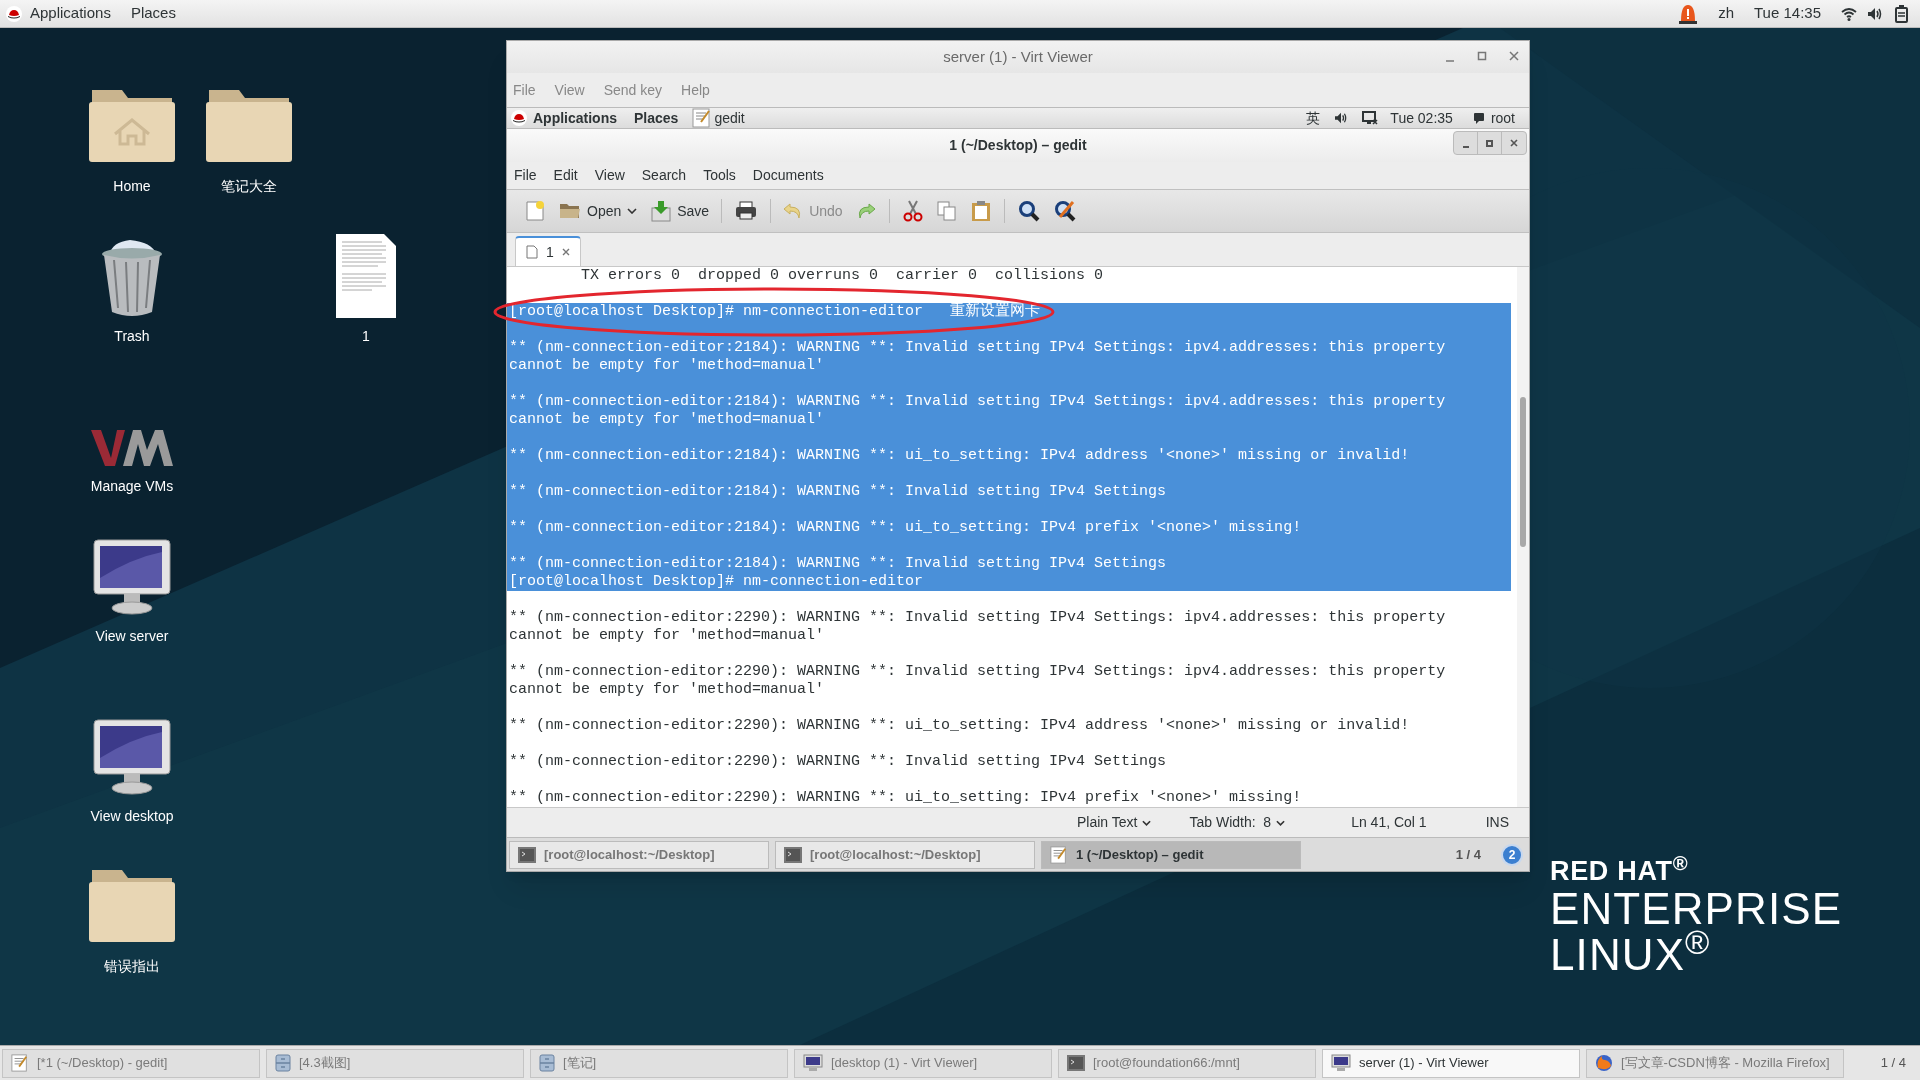 The image size is (1920, 1080). What do you see at coordinates (1237, 822) in the screenshot?
I see `tab-width-selector: Tab Width: 8` at bounding box center [1237, 822].